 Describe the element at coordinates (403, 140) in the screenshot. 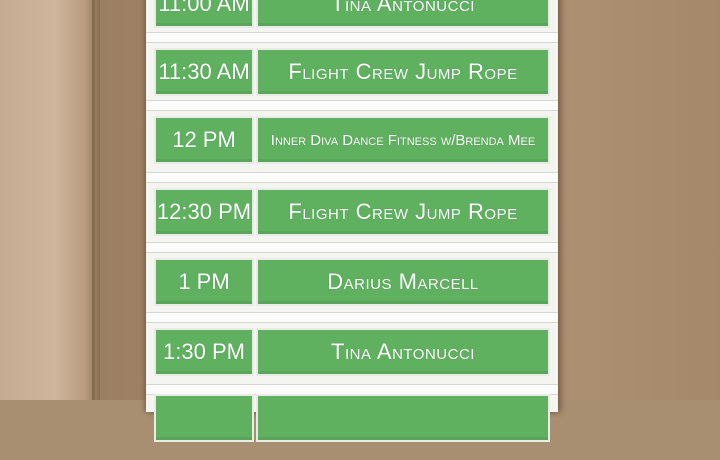

I see `event-slot: Inner Diva Dance Fitness w/Brenda Mee` at that location.